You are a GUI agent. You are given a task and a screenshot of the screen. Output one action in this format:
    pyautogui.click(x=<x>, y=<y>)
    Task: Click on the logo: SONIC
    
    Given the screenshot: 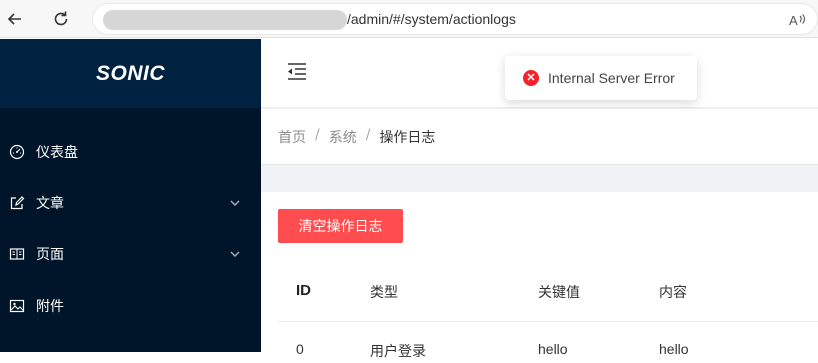 What is the action you would take?
    pyautogui.click(x=130, y=73)
    